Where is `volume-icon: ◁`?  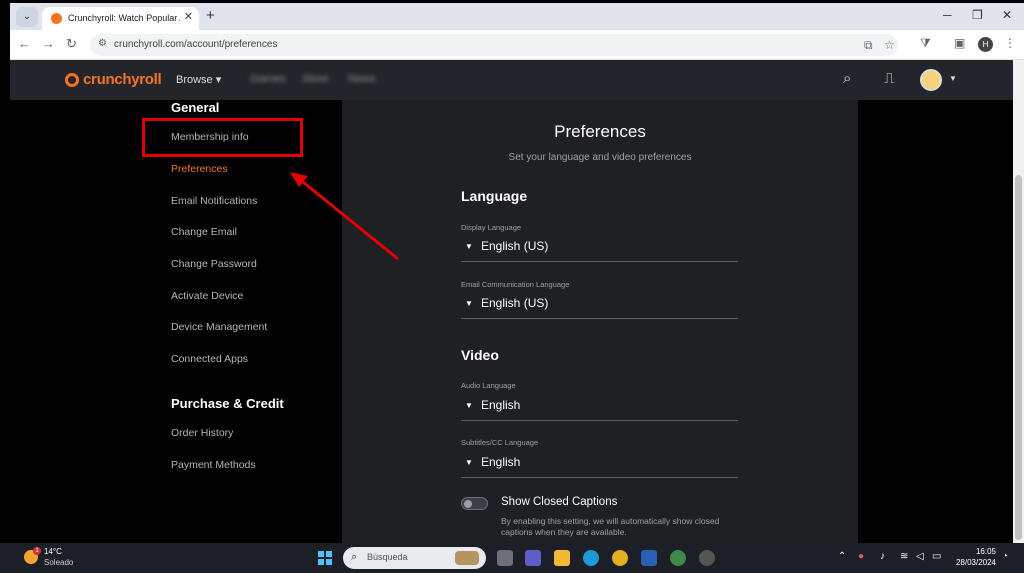 volume-icon: ◁ is located at coordinates (920, 556).